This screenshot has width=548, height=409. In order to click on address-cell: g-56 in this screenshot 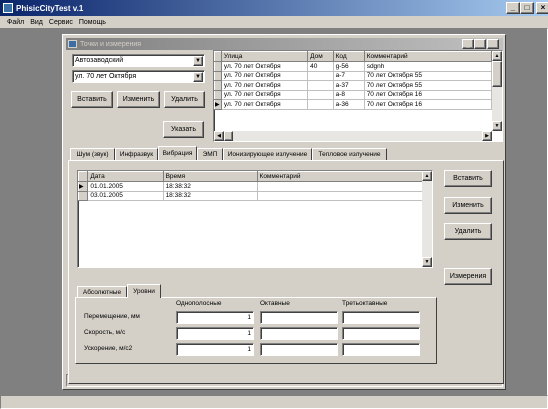, I will do `click(349, 66)`.